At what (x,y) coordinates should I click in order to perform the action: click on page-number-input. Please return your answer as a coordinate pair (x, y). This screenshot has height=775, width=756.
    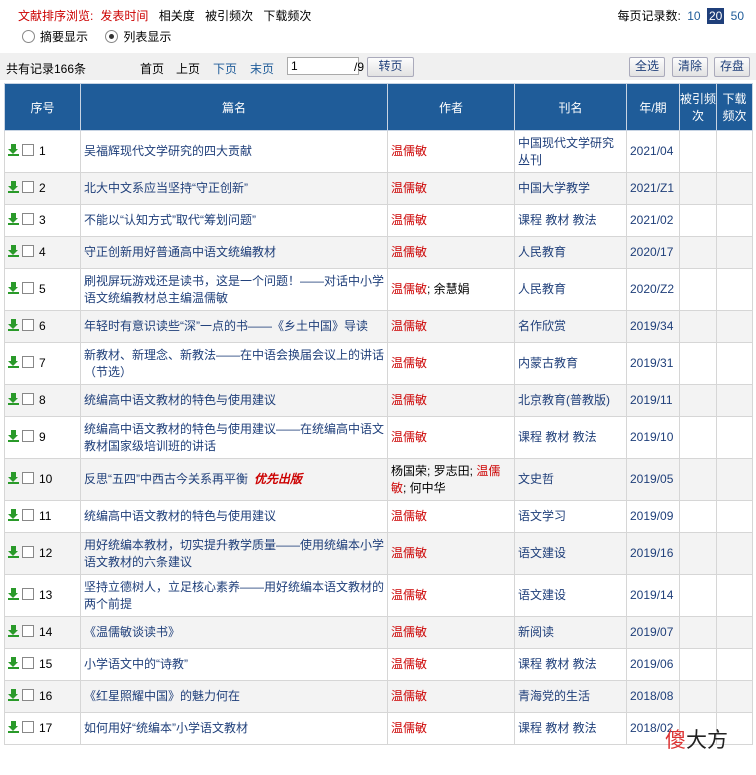
    Looking at the image, I should click on (323, 66).